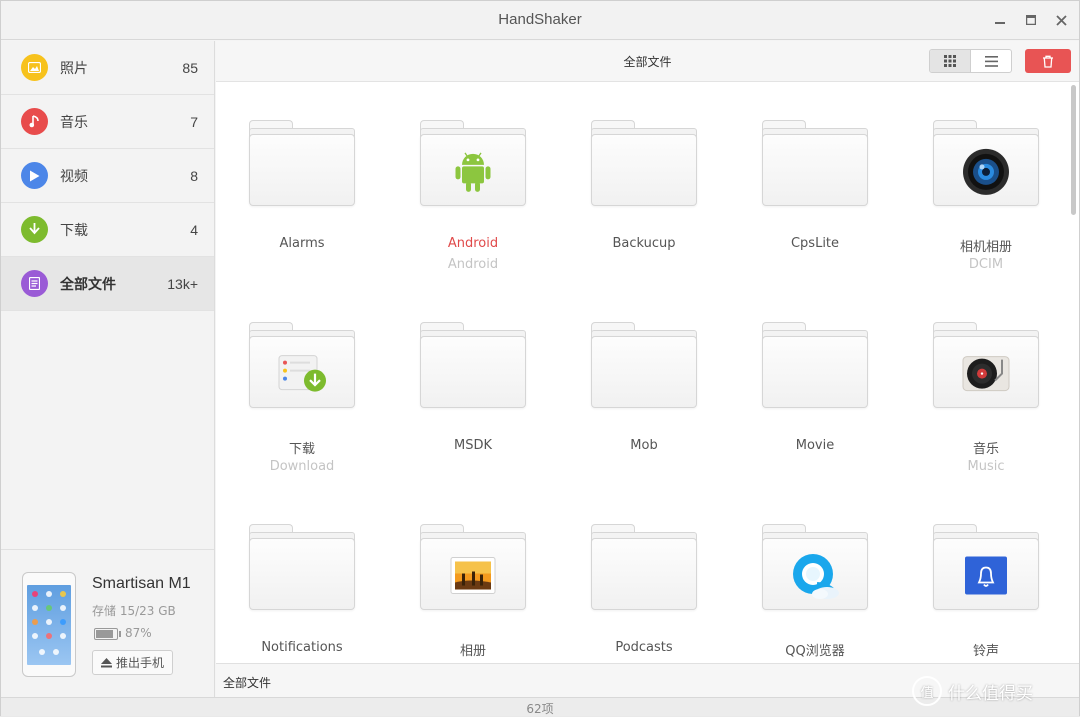  Describe the element at coordinates (302, 466) in the screenshot. I see `folder-subtitle: Download` at that location.